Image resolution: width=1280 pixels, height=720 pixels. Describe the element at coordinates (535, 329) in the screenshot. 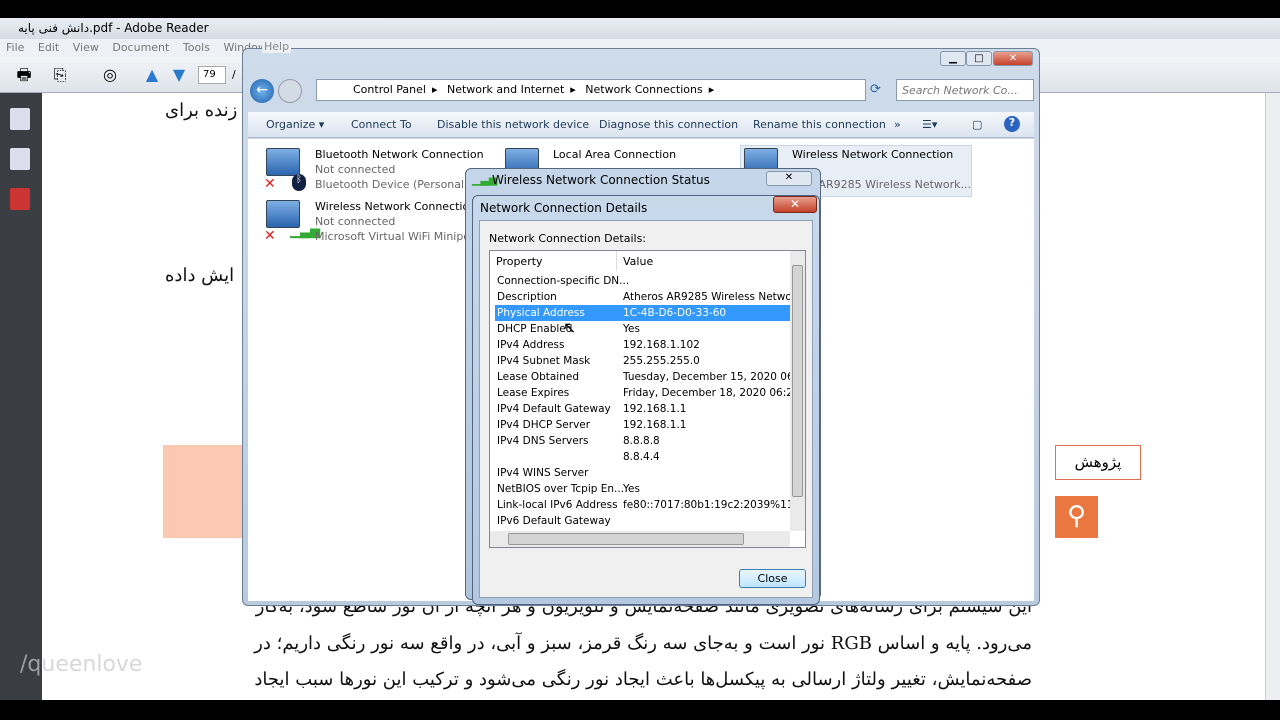

I see `property-cell: DHCP Enabled` at that location.